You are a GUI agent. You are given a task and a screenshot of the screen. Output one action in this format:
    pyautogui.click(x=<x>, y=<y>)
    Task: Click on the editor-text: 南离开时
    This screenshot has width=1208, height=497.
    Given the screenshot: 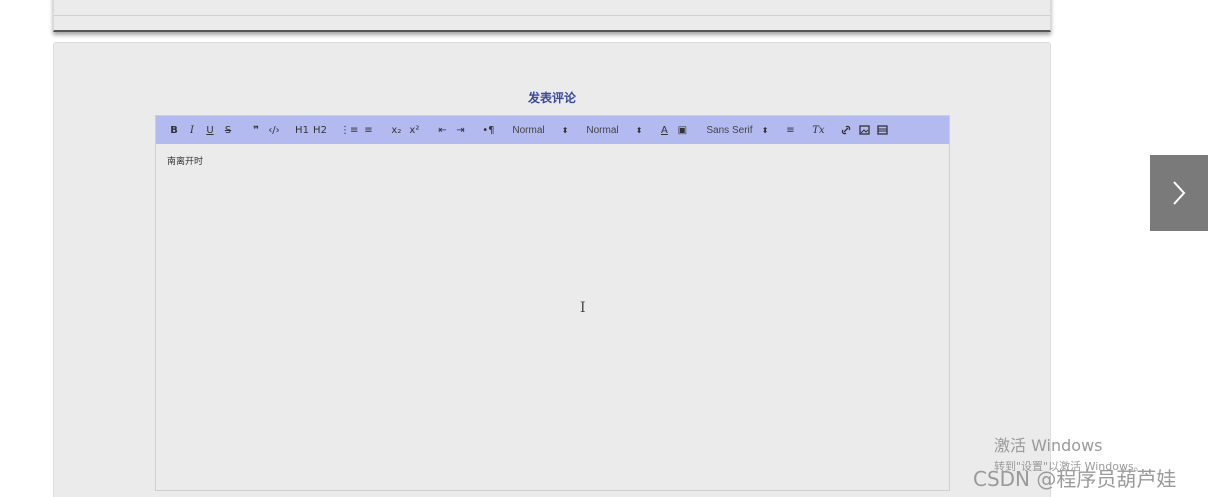 What is the action you would take?
    pyautogui.click(x=185, y=162)
    